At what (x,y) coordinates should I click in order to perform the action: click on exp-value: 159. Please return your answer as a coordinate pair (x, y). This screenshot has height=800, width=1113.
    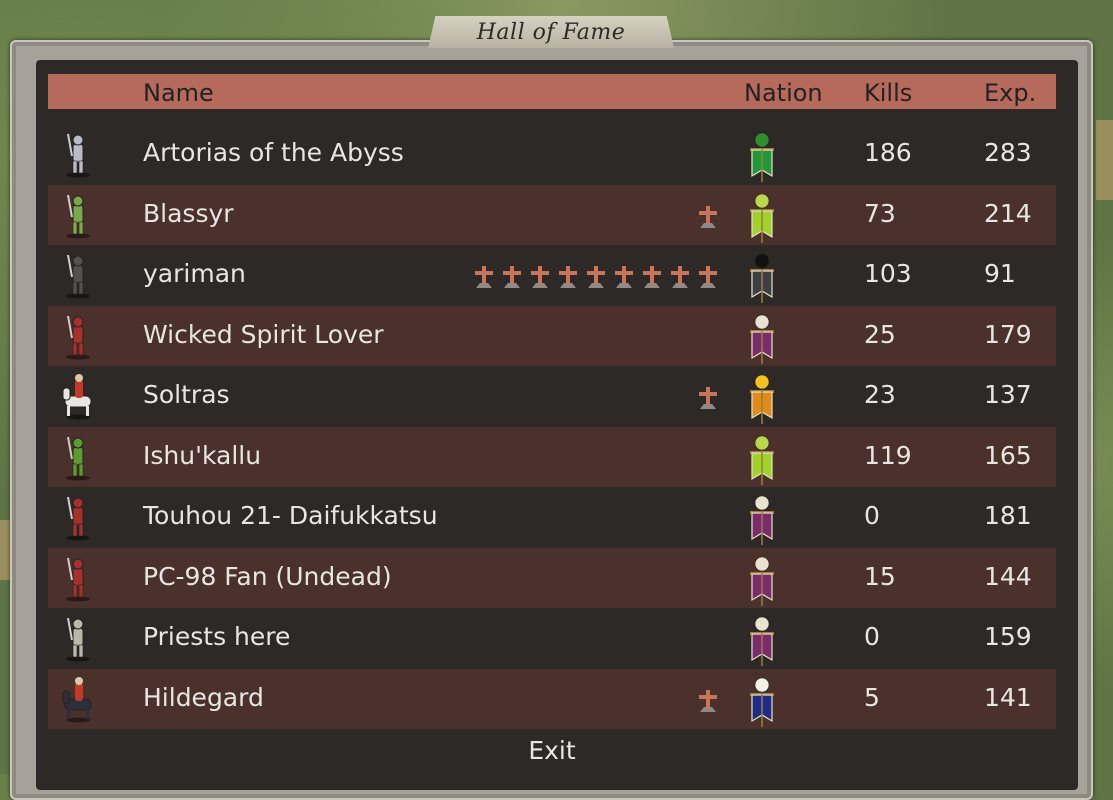
    Looking at the image, I should click on (1008, 636).